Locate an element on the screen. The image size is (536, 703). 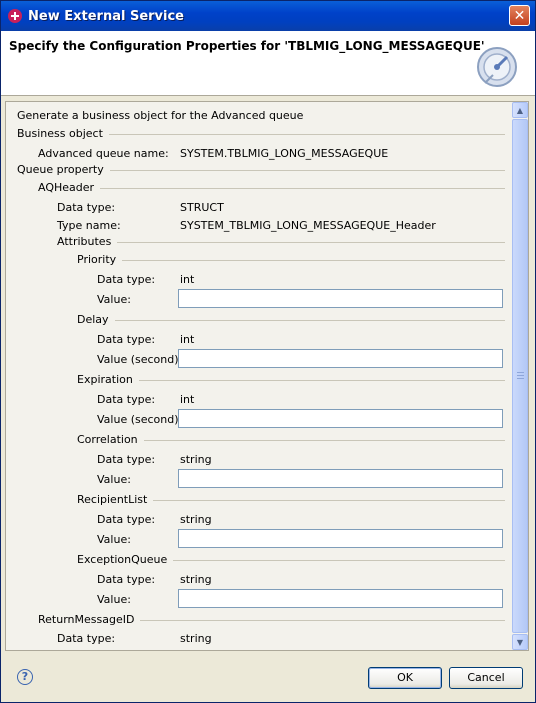
attribute-group-delay: Delay is located at coordinates (291, 320).